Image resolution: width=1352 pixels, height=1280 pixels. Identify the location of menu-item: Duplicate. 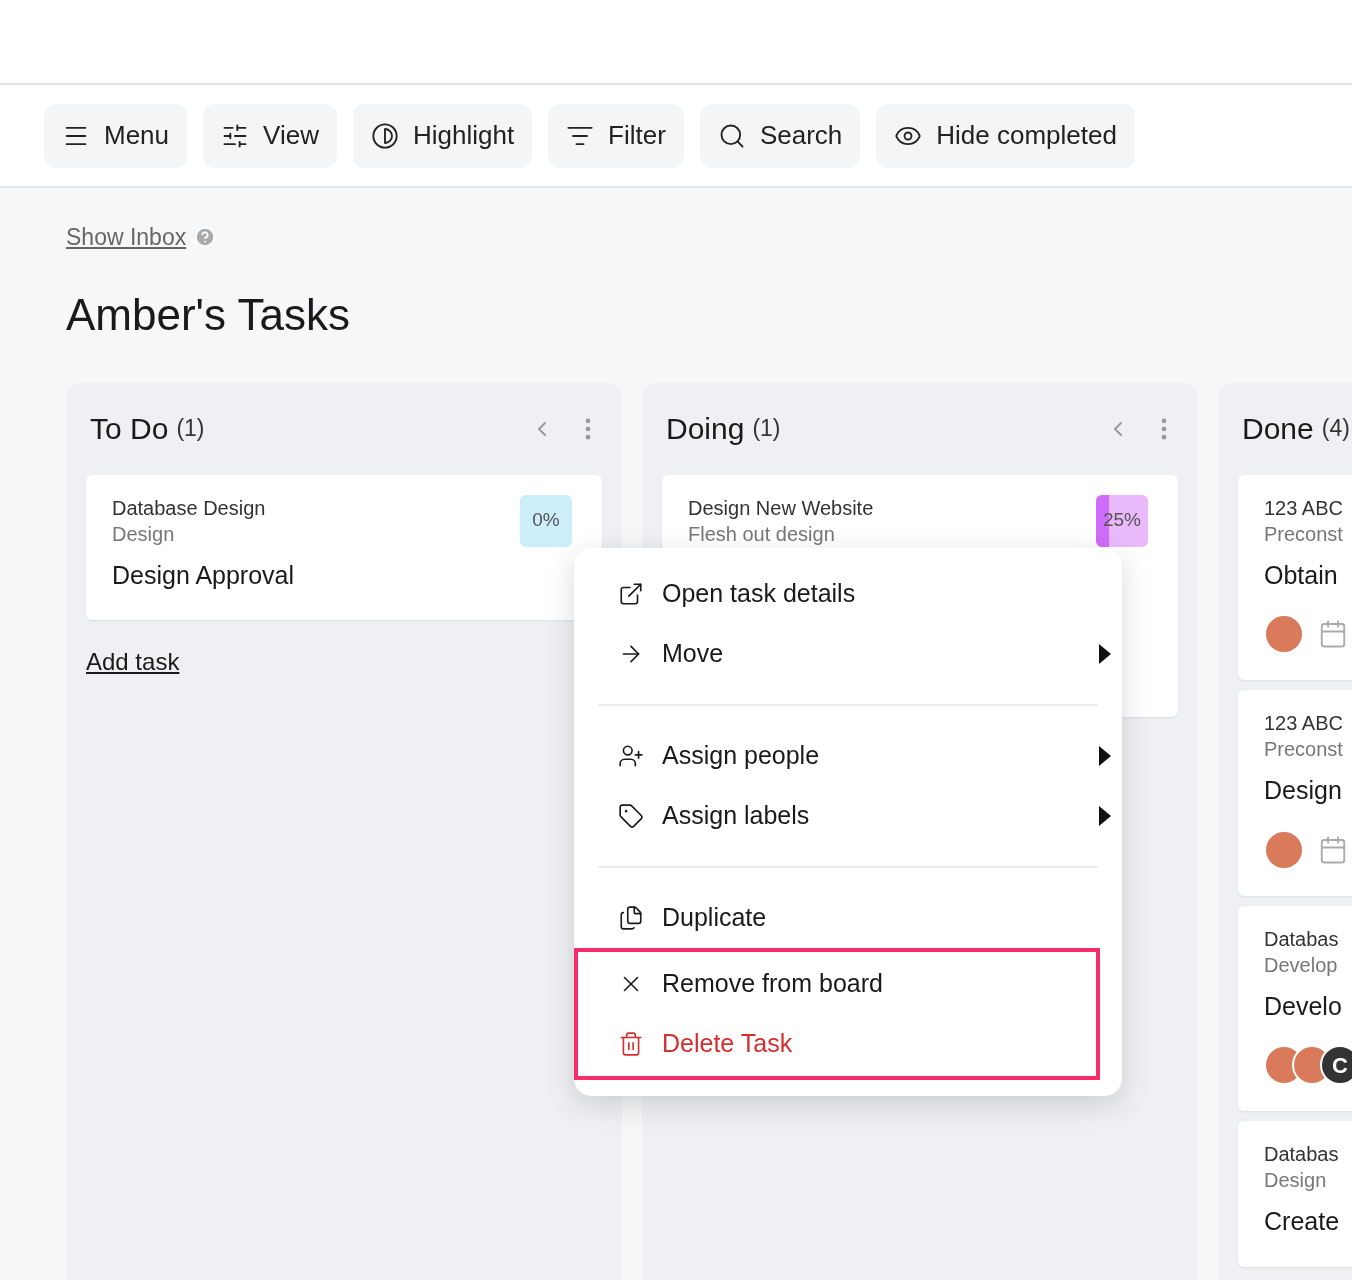
(868, 918).